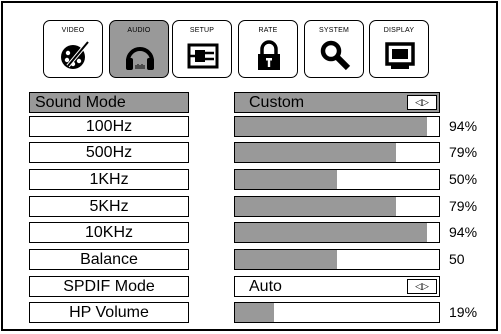 The image size is (501, 334). I want to click on tab-display: DISPLAY, so click(399, 49).